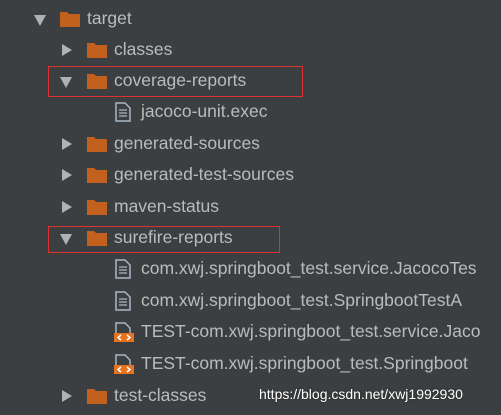  Describe the element at coordinates (143, 49) in the screenshot. I see `tree-item-label: classes` at that location.